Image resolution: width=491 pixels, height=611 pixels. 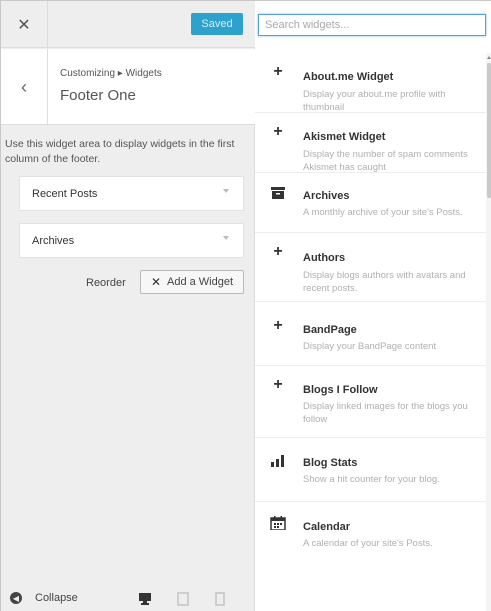 I want to click on widget-recent-posts: Recent Posts, so click(x=131, y=193).